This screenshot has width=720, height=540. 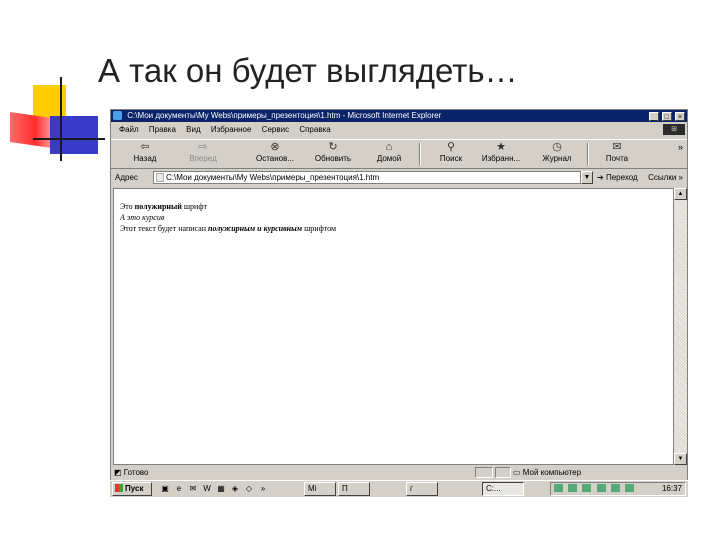 What do you see at coordinates (617, 147) in the screenshot?
I see `mail-icon: ✉` at bounding box center [617, 147].